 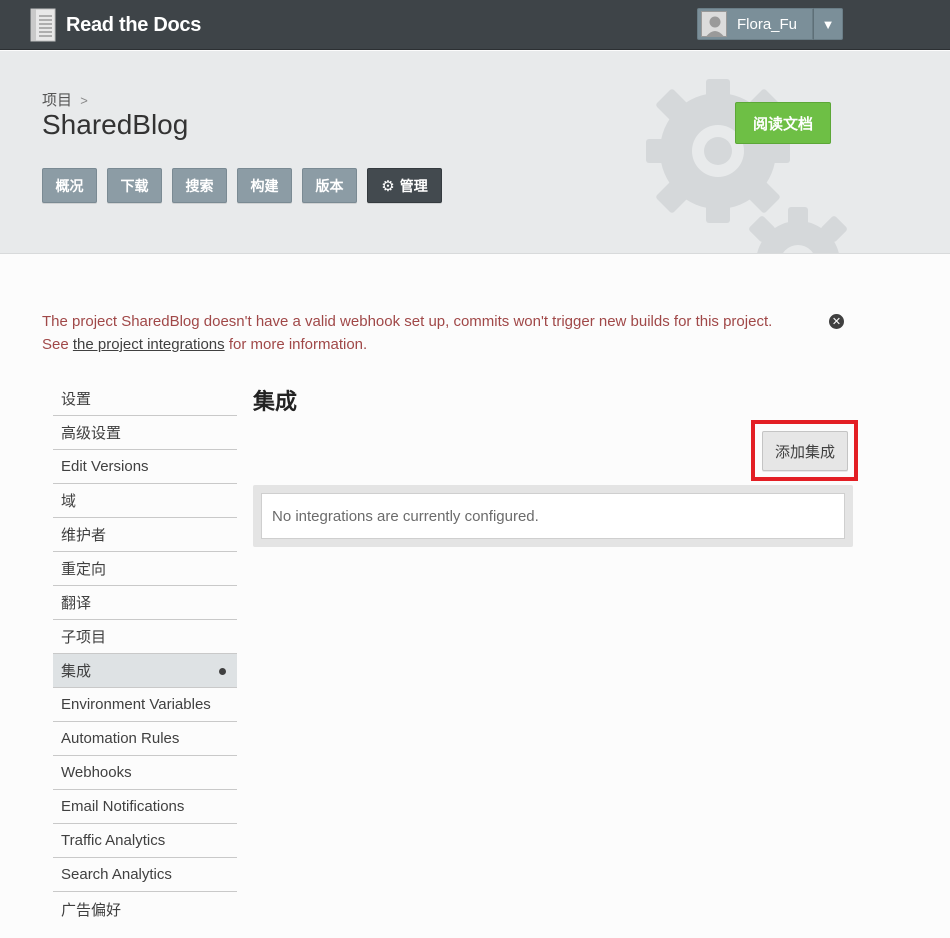 I want to click on sidebar-item-label: 高级设置, so click(x=91, y=433).